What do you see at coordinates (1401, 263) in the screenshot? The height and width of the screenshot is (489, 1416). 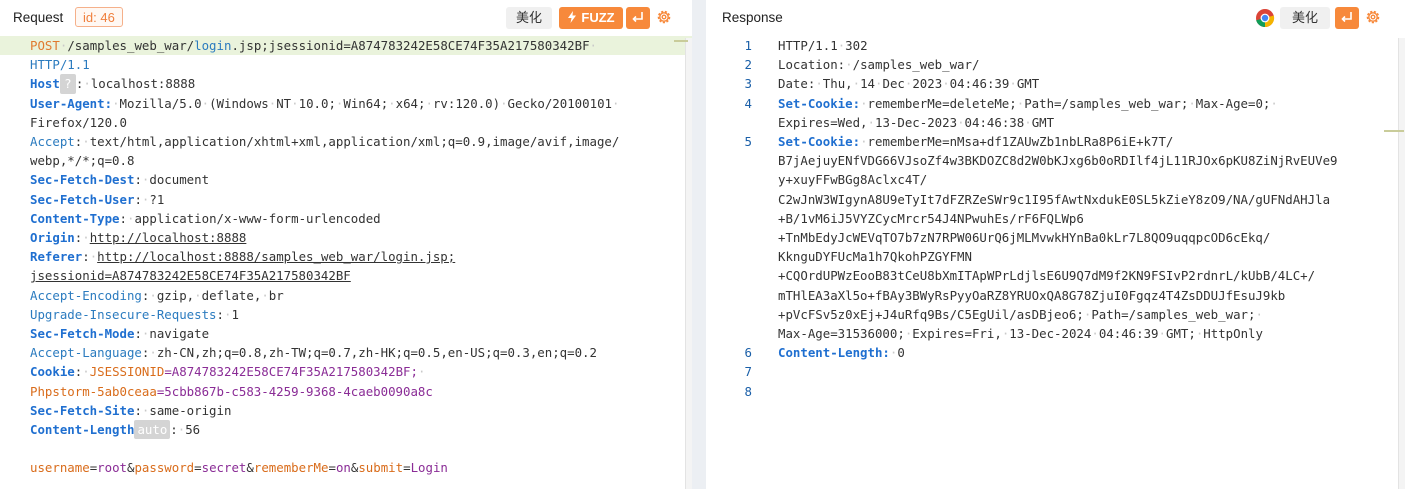 I see `response-scrollbar` at bounding box center [1401, 263].